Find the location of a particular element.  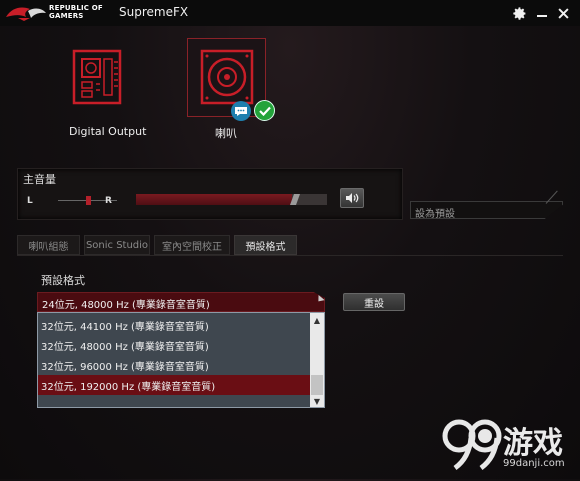

brand-line-1: REPUBLIC OF is located at coordinates (76, 8).